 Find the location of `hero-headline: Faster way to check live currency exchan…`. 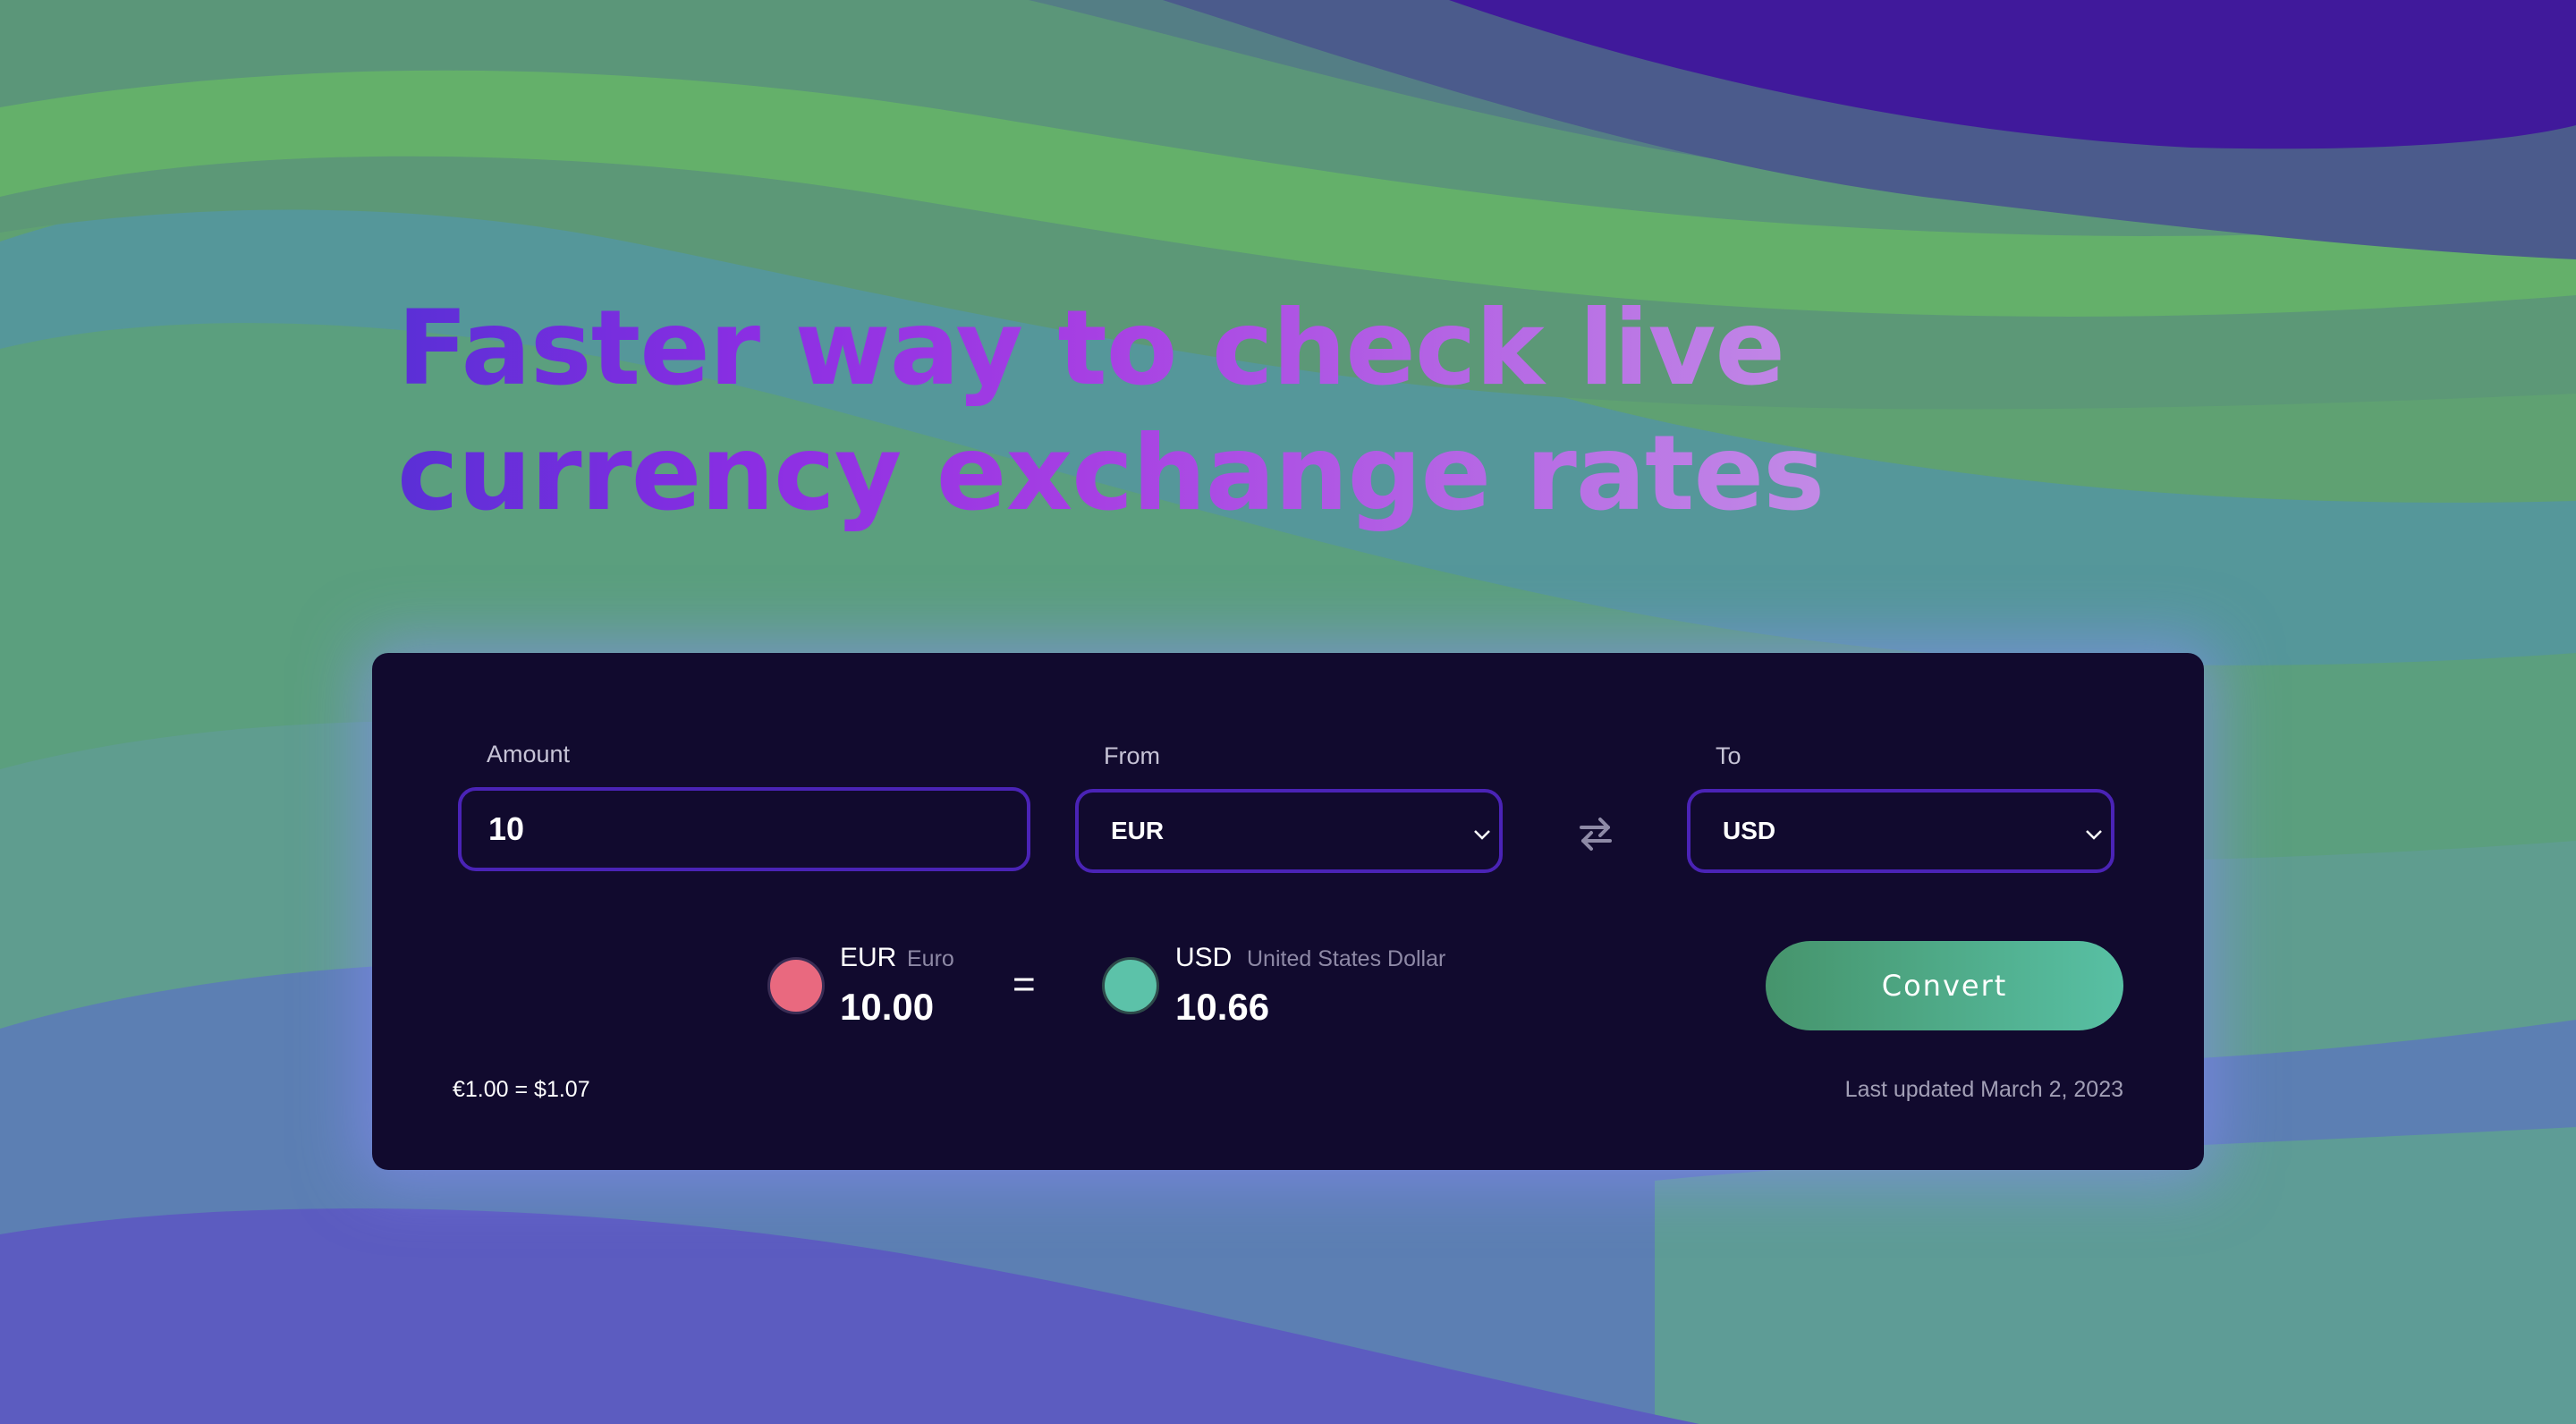

hero-headline: Faster way to check live currency exchan… is located at coordinates (1110, 411).